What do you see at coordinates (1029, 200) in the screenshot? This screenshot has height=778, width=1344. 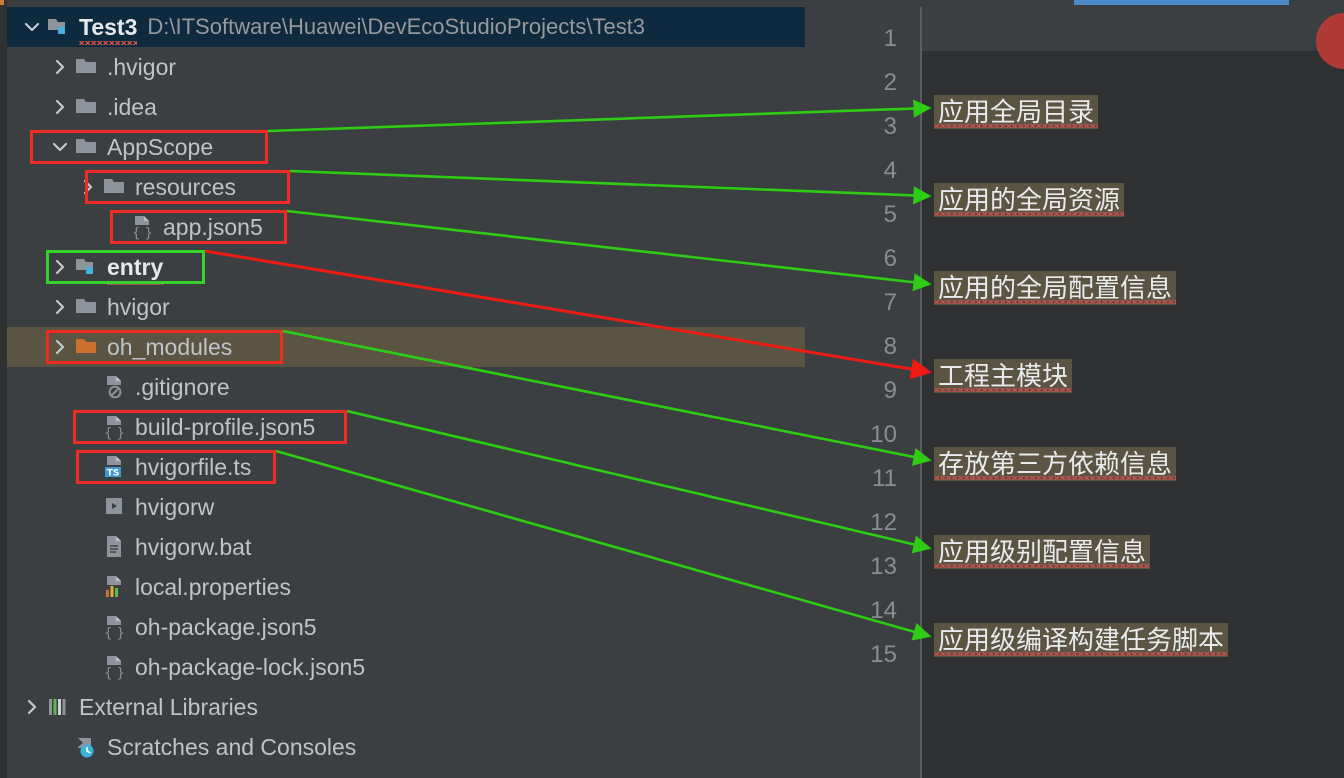 I see `editor-annotation: 应用的全局资源` at bounding box center [1029, 200].